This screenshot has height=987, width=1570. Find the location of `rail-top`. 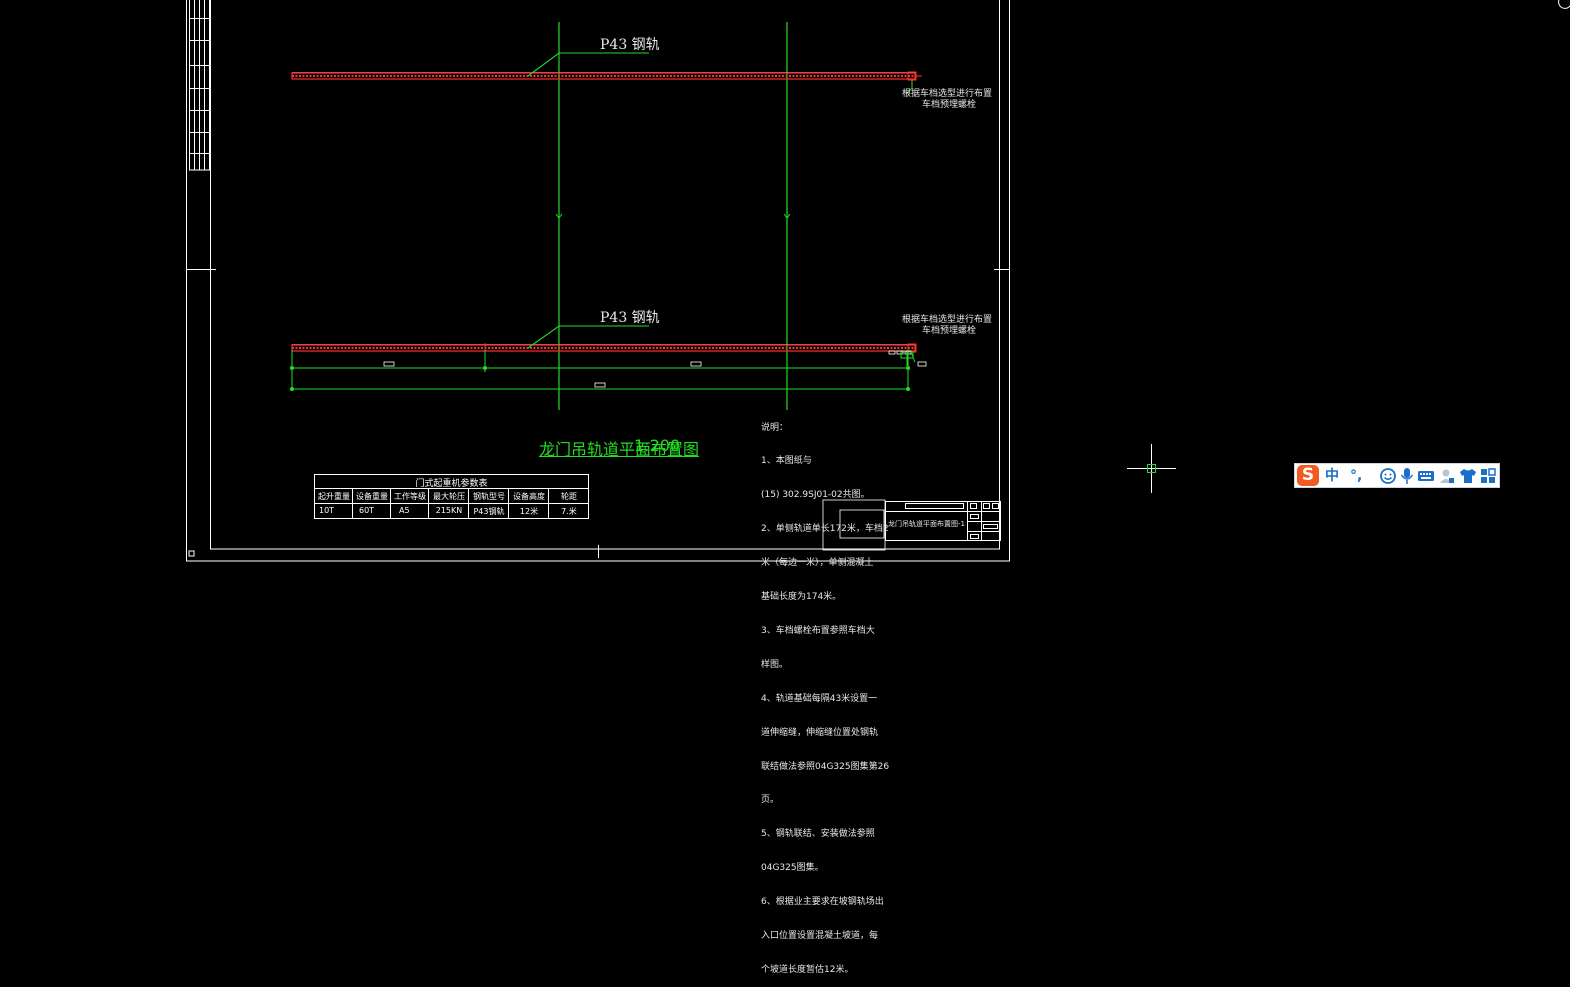

rail-top is located at coordinates (606, 76).